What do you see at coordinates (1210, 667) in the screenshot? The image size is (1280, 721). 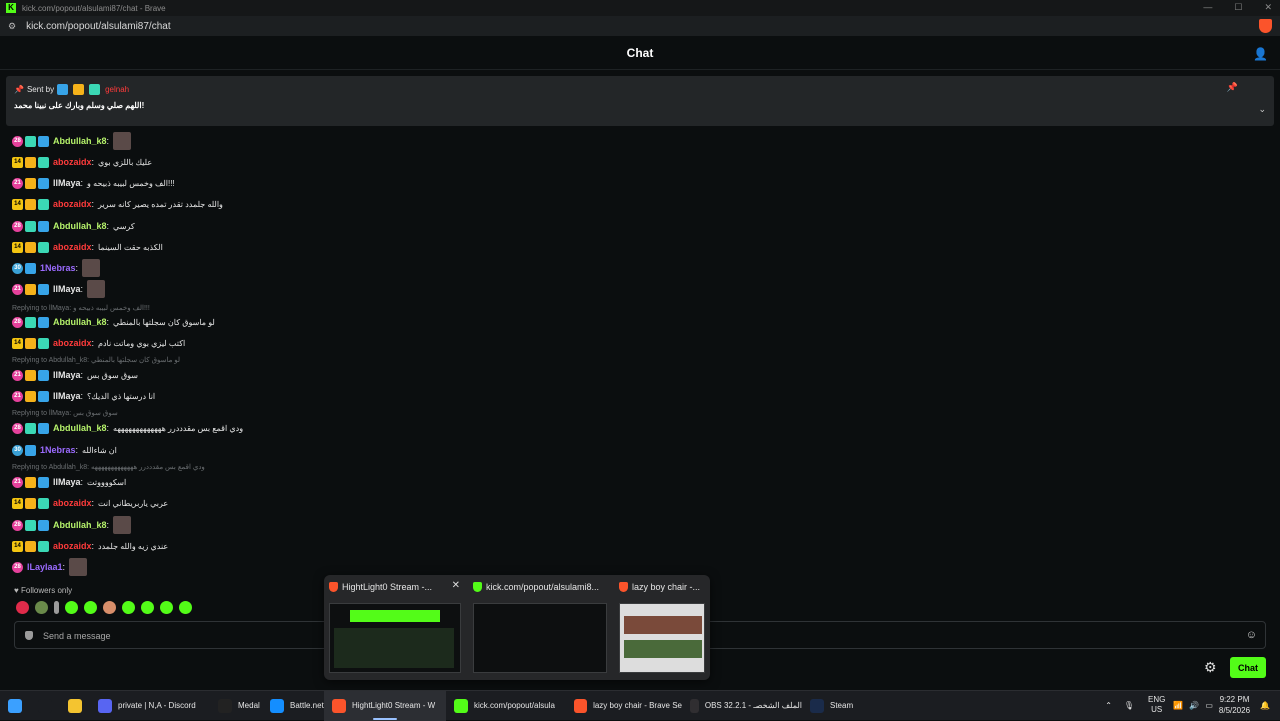 I see `chat-settings-gear-icon: ⚙` at bounding box center [1210, 667].